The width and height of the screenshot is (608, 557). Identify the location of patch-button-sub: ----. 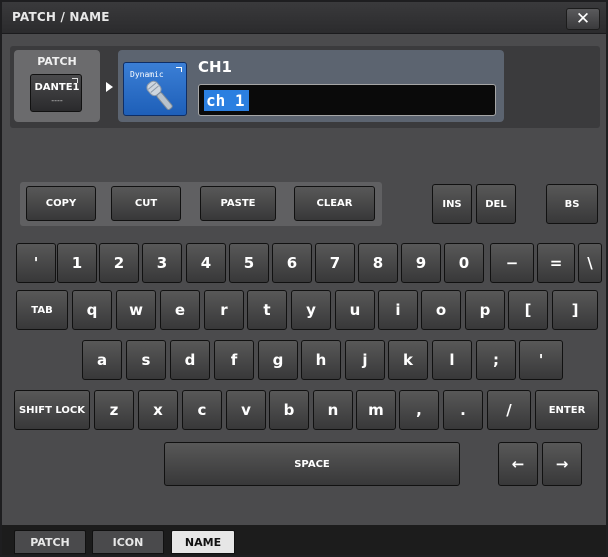
(57, 100).